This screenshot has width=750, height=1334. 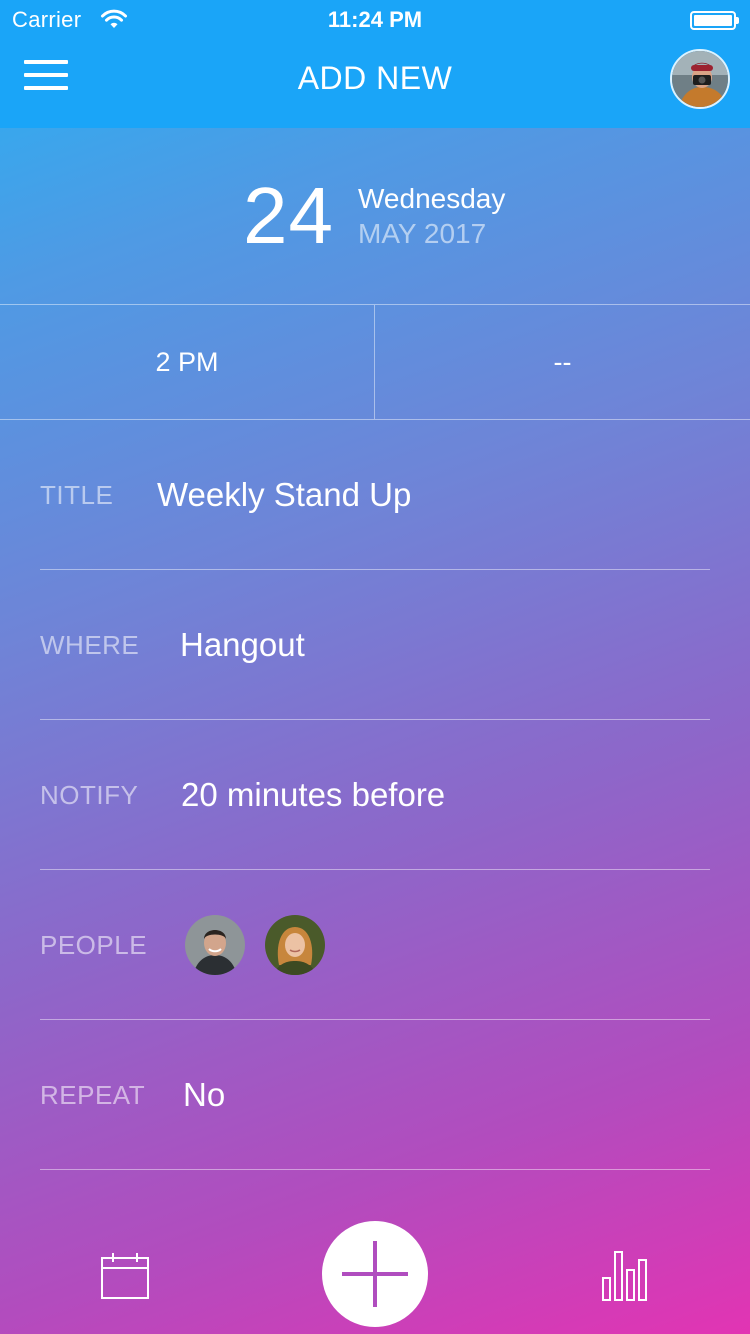 I want to click on status-time: 11:24 PM, so click(x=375, y=19).